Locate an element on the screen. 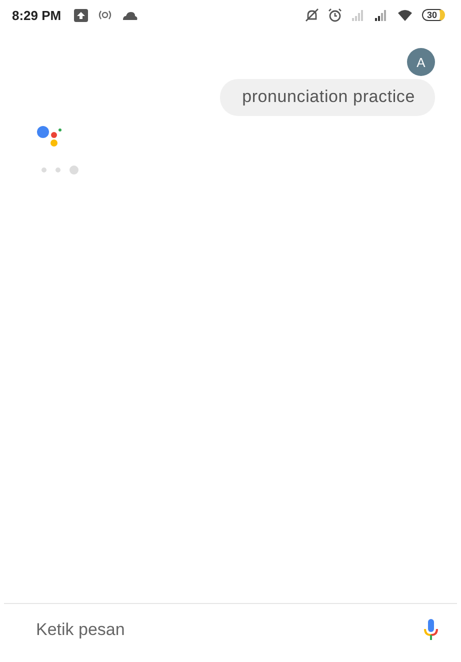 The height and width of the screenshot is (662, 461). status-time: 8:29 PM is located at coordinates (37, 15).